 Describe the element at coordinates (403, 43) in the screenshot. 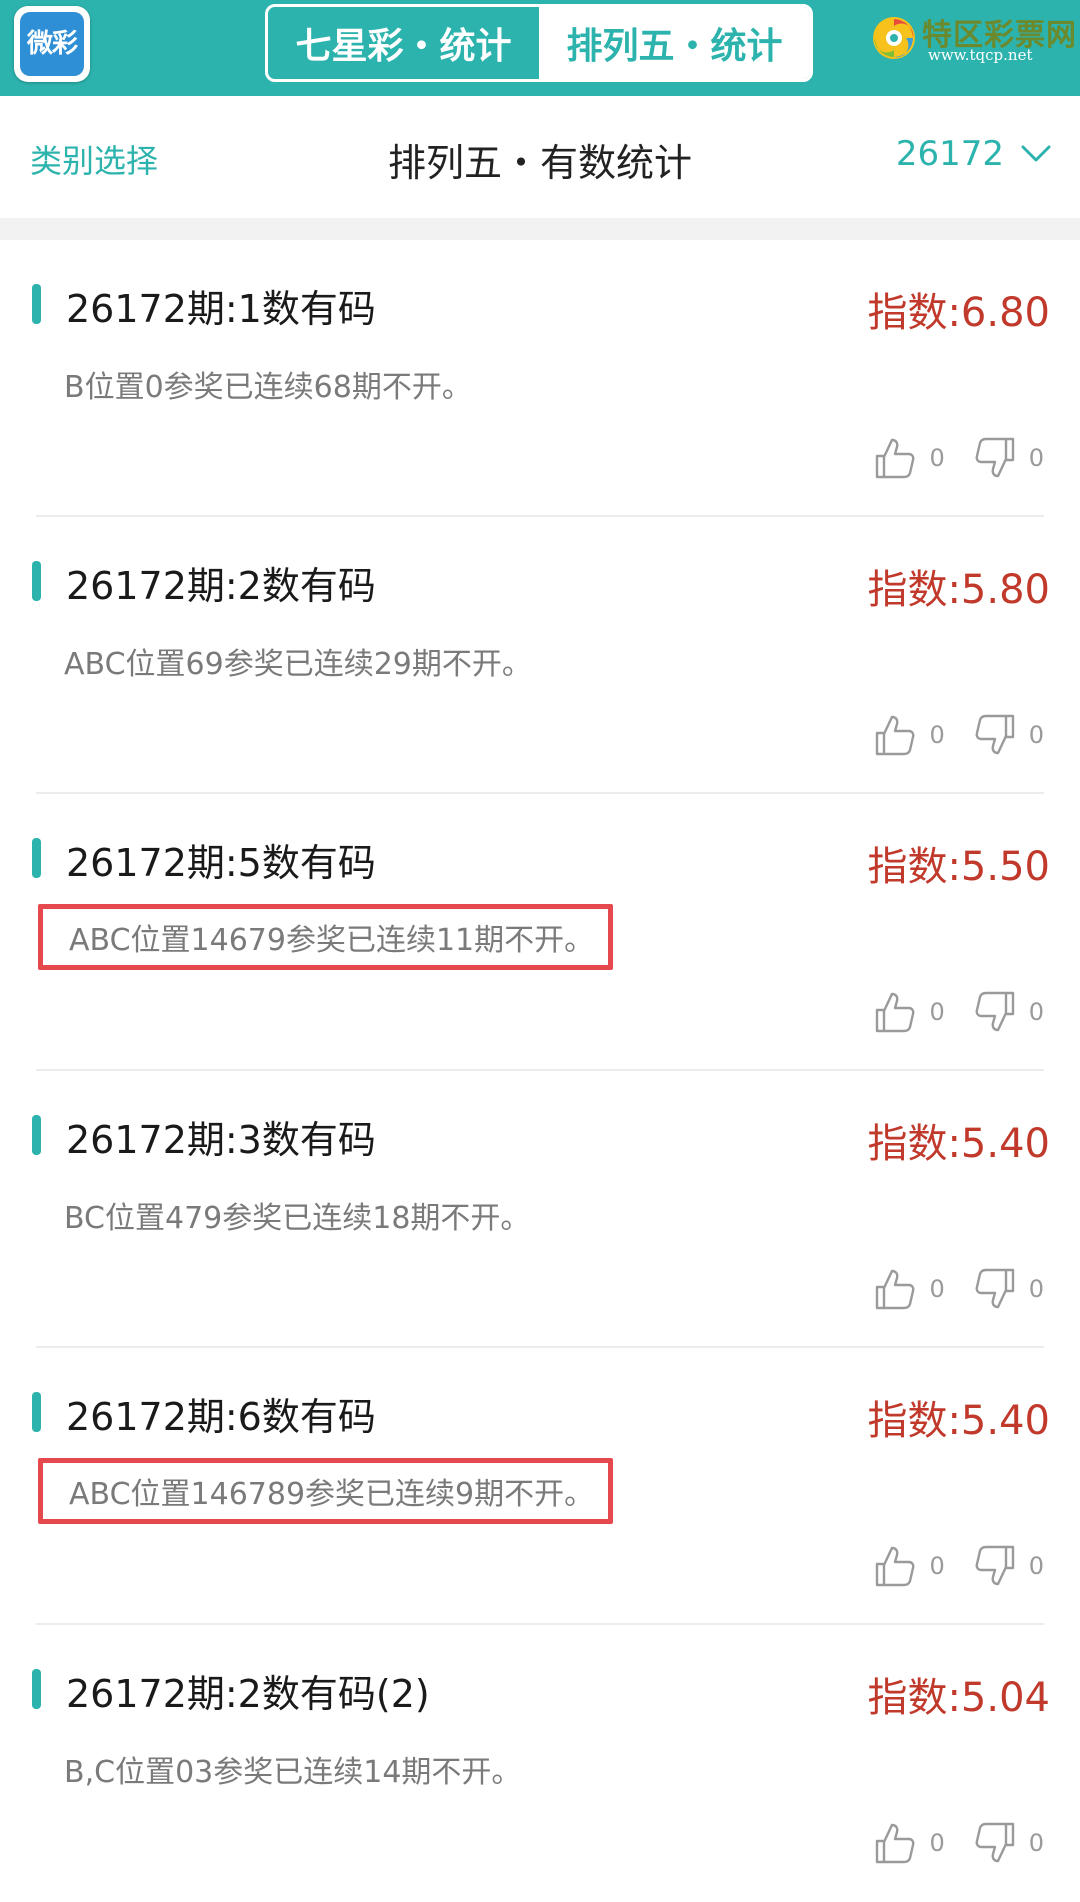

I see `tab-qixingcai: 七星彩・统计` at that location.